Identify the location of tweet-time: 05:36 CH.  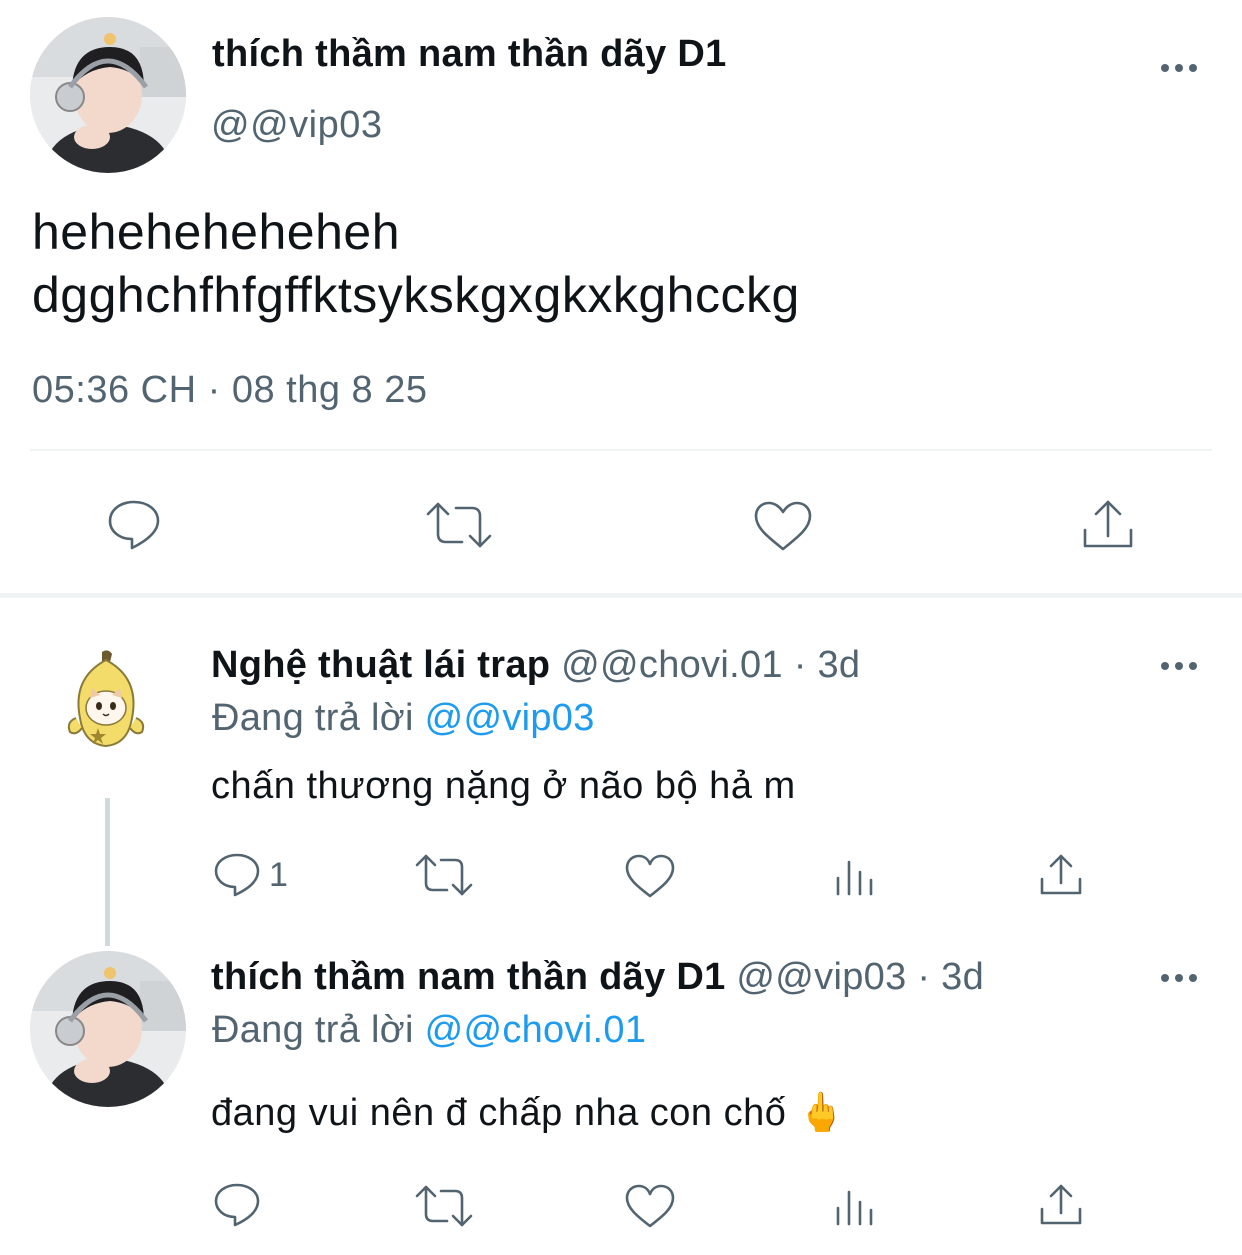
(114, 390).